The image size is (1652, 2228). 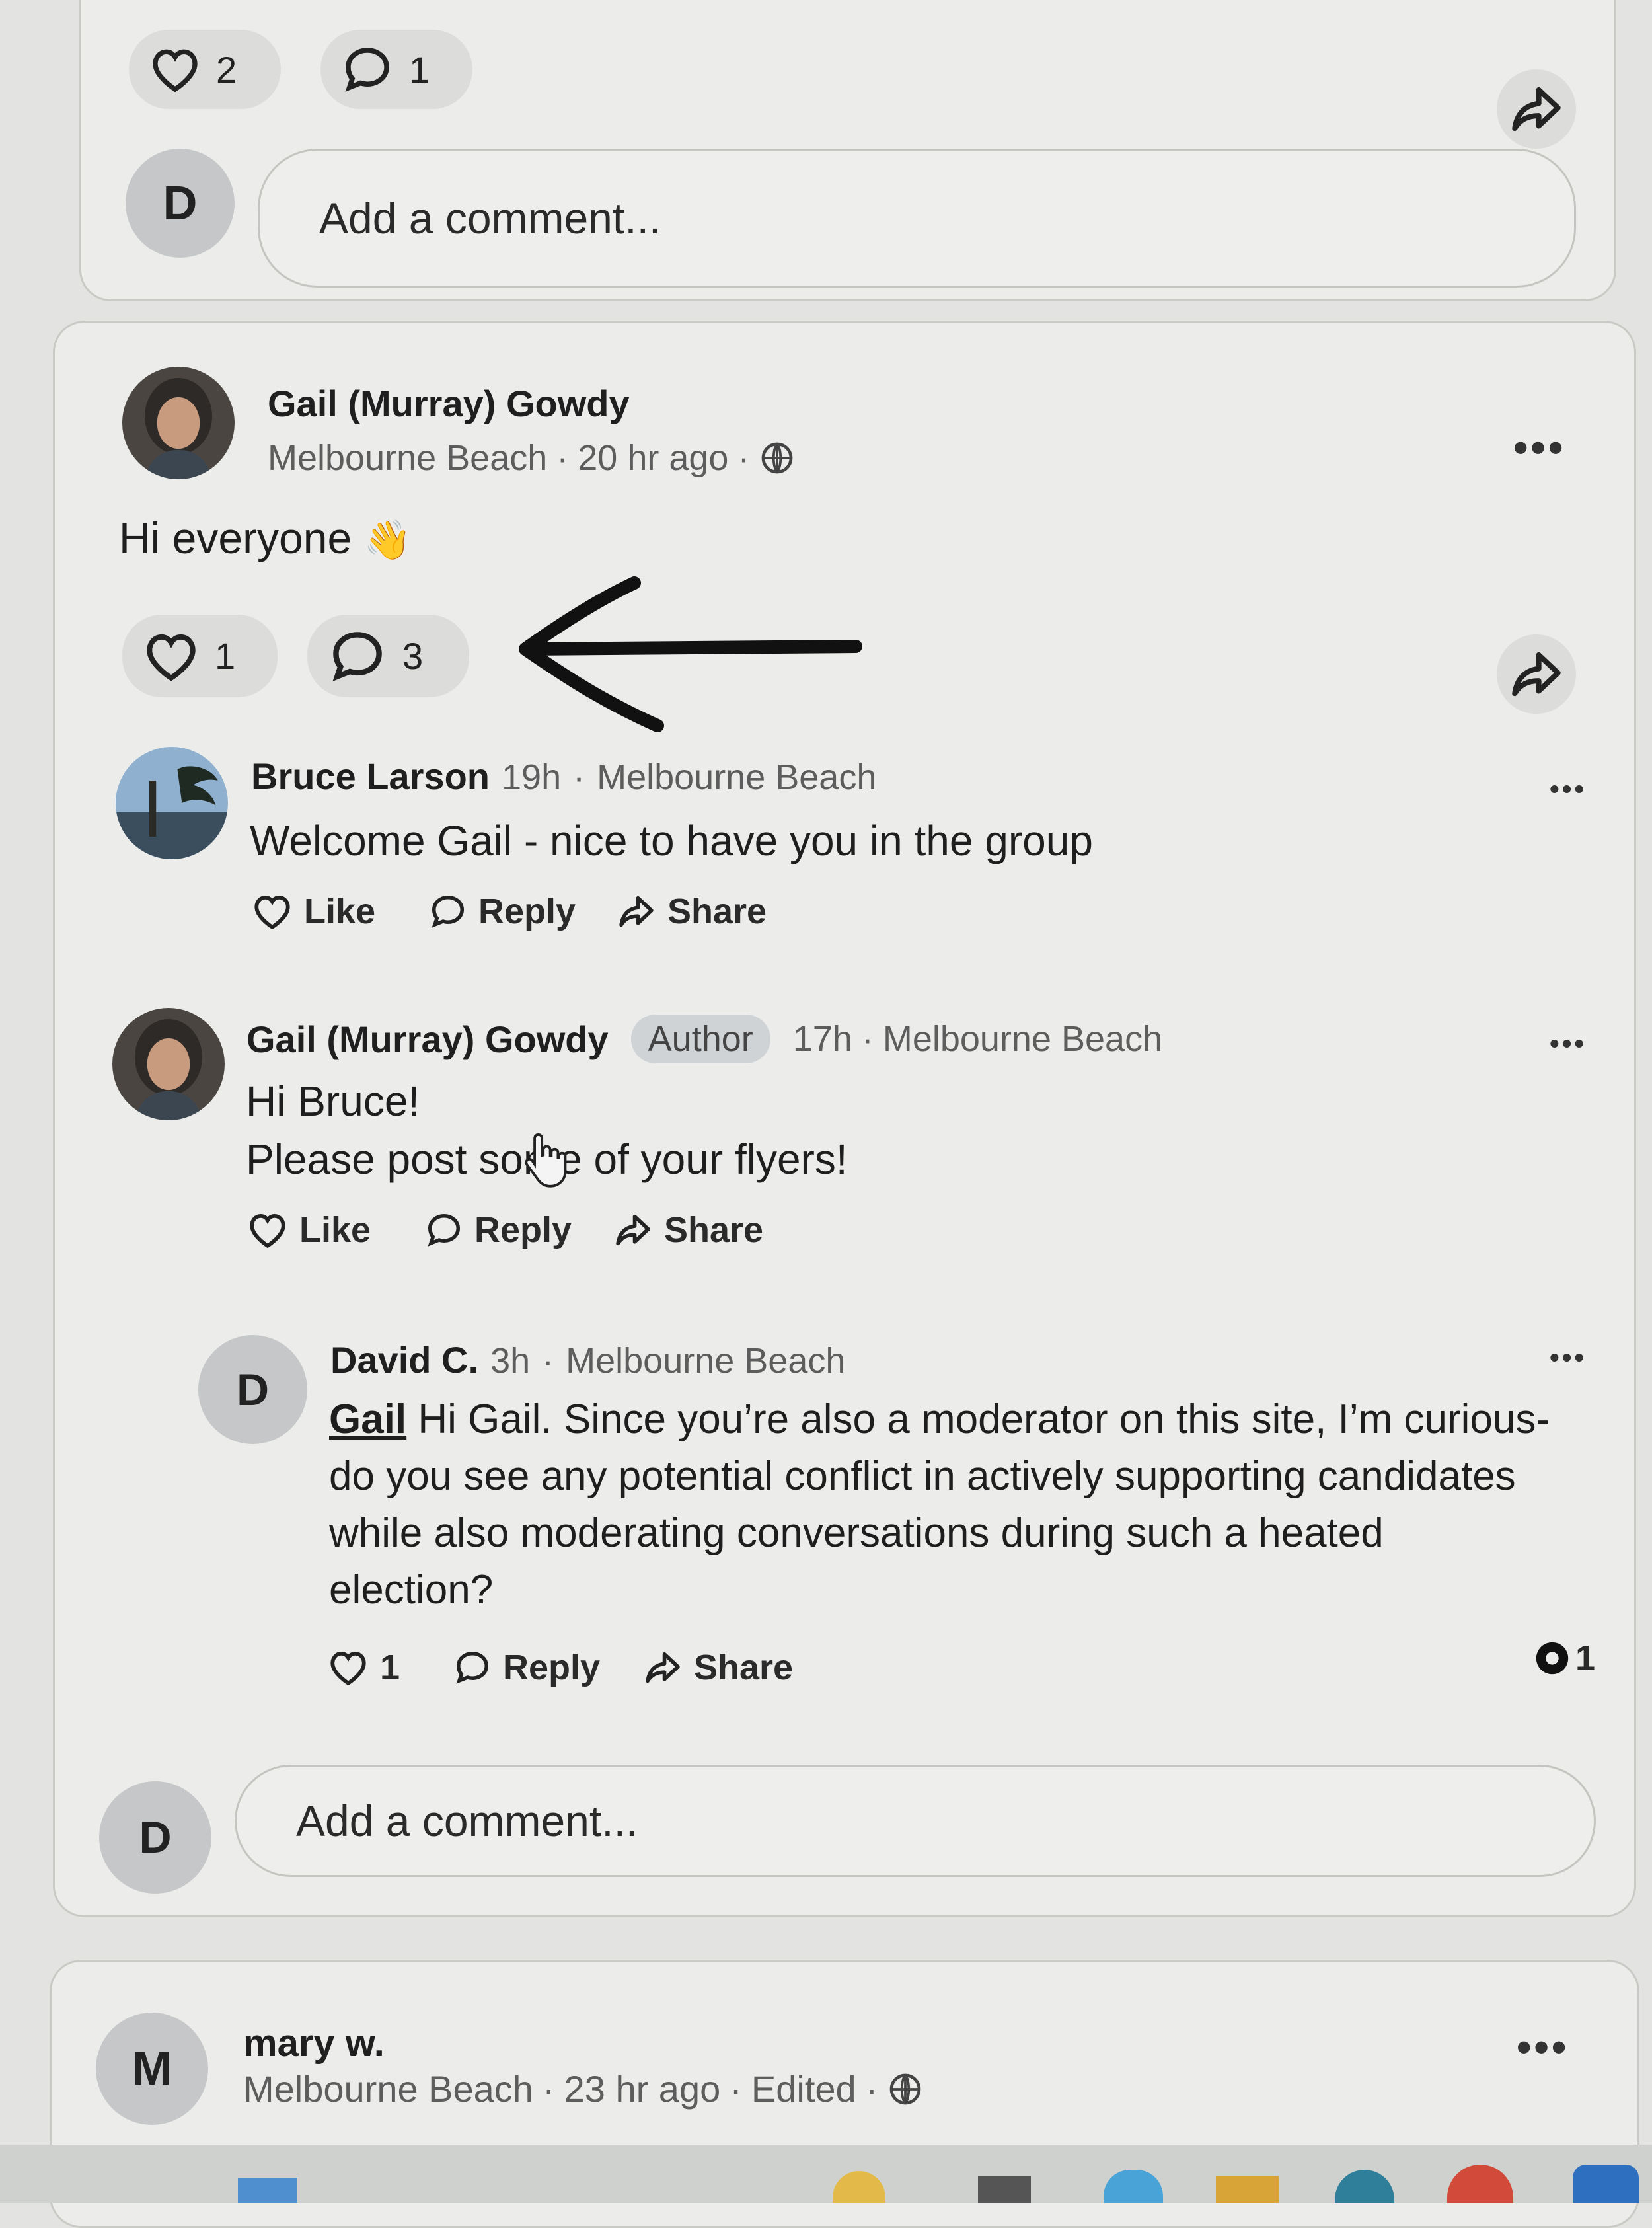 I want to click on post-time: 20 hr ago, so click(x=653, y=458).